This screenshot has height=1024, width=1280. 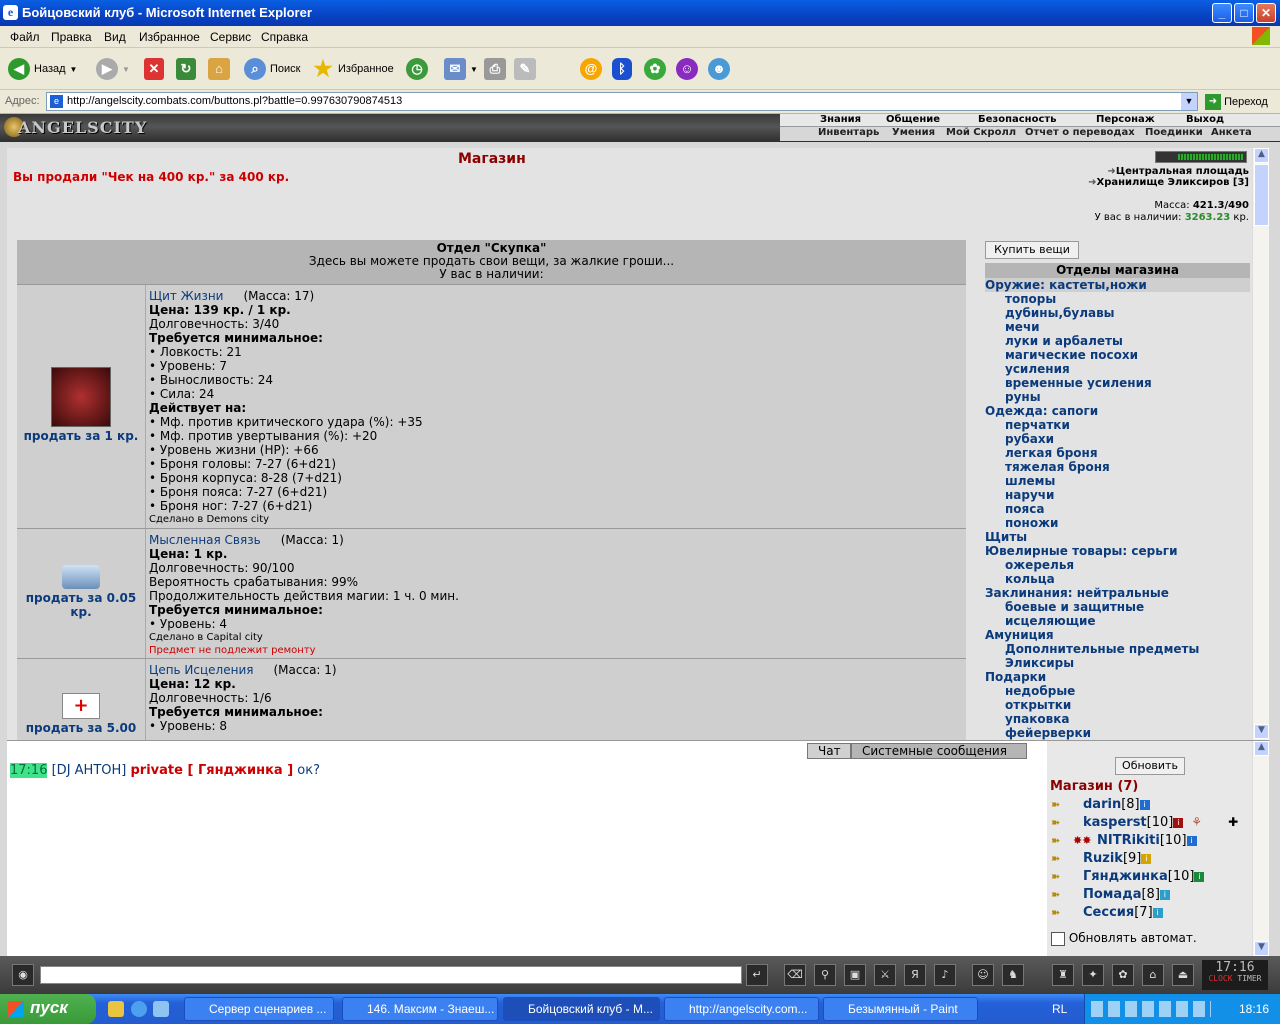 I want to click on bluetooth-icon: ᛒ, so click(x=622, y=69).